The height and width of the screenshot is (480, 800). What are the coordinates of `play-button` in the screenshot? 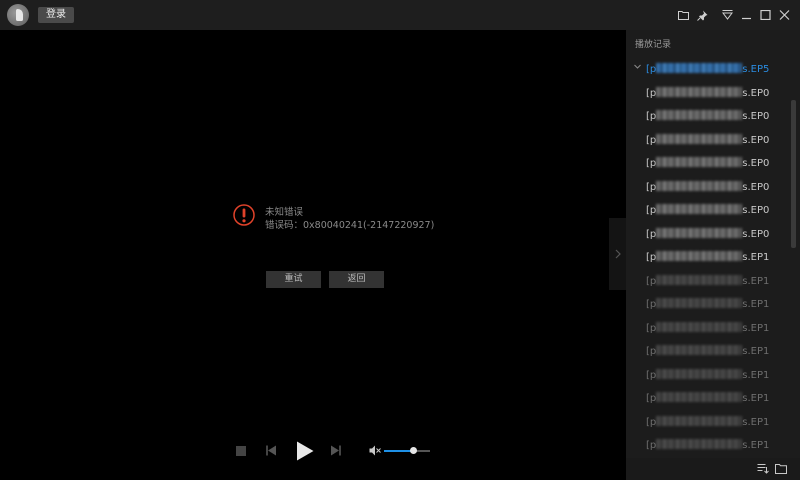 It's located at (305, 451).